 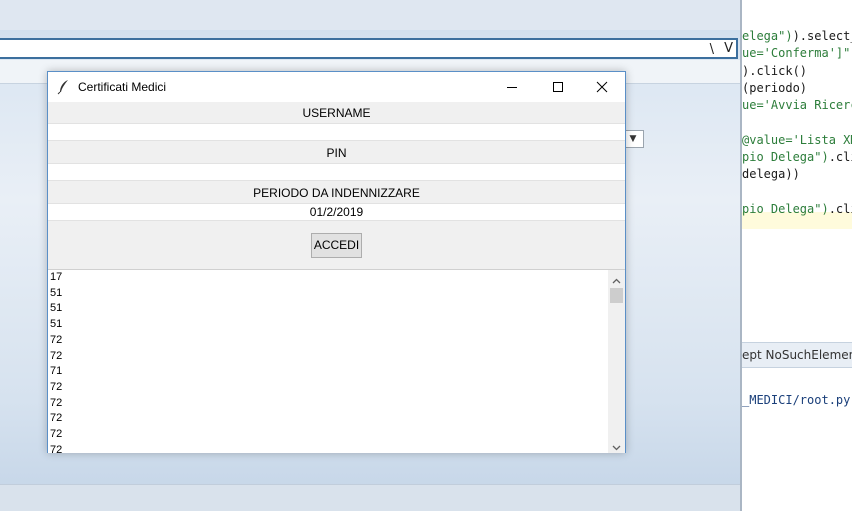 I want to click on chevron-up-icon, so click(x=616, y=279).